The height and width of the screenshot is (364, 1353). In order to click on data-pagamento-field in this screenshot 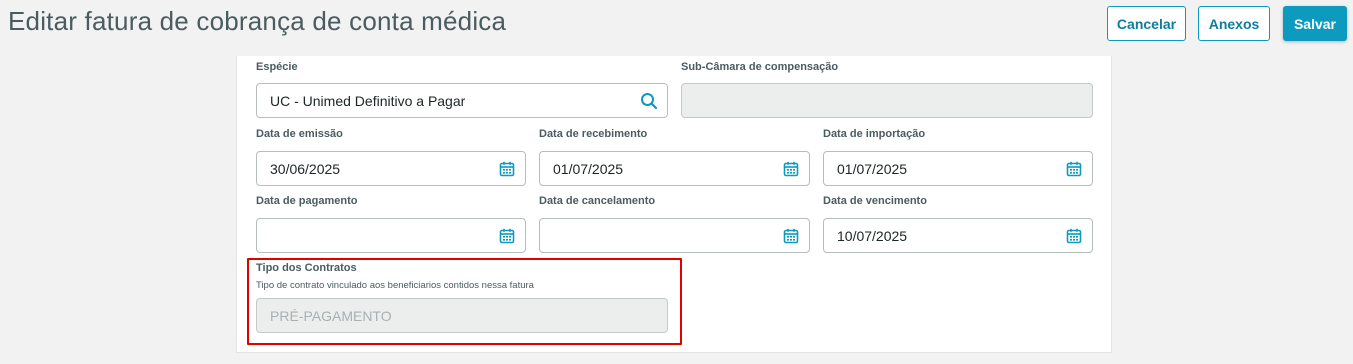, I will do `click(391, 235)`.